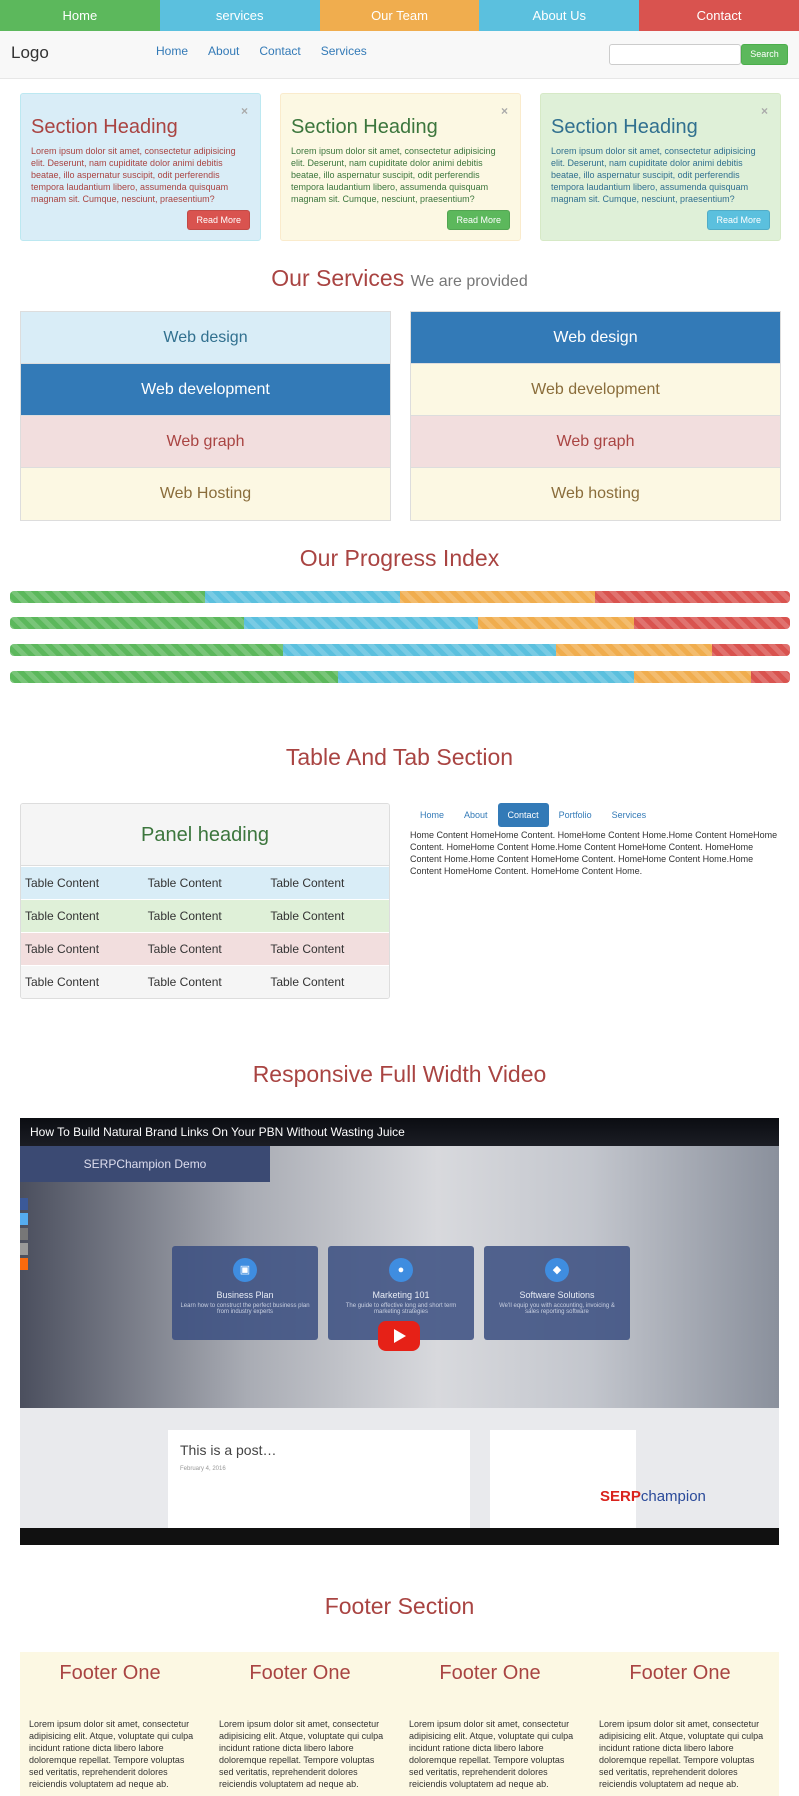  What do you see at coordinates (675, 54) in the screenshot?
I see `search-input` at bounding box center [675, 54].